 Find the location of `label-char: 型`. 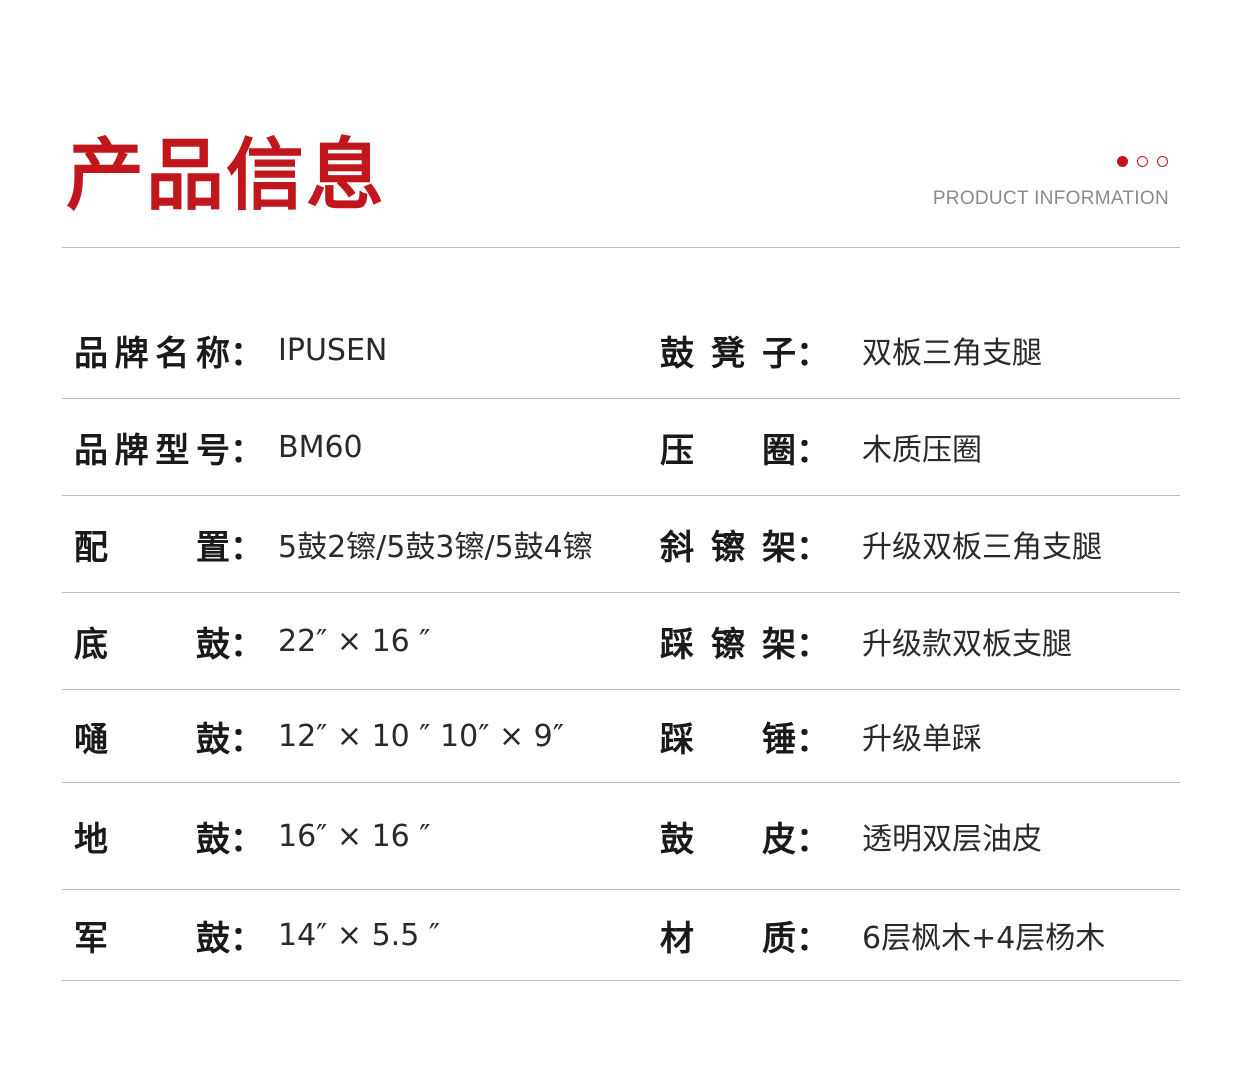

label-char: 型 is located at coordinates (172, 450).